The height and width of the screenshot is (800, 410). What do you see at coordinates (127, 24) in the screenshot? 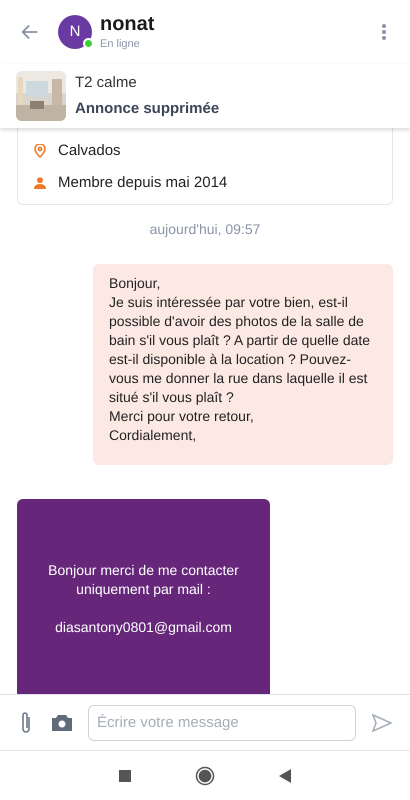
I see `contact-name: nonat` at bounding box center [127, 24].